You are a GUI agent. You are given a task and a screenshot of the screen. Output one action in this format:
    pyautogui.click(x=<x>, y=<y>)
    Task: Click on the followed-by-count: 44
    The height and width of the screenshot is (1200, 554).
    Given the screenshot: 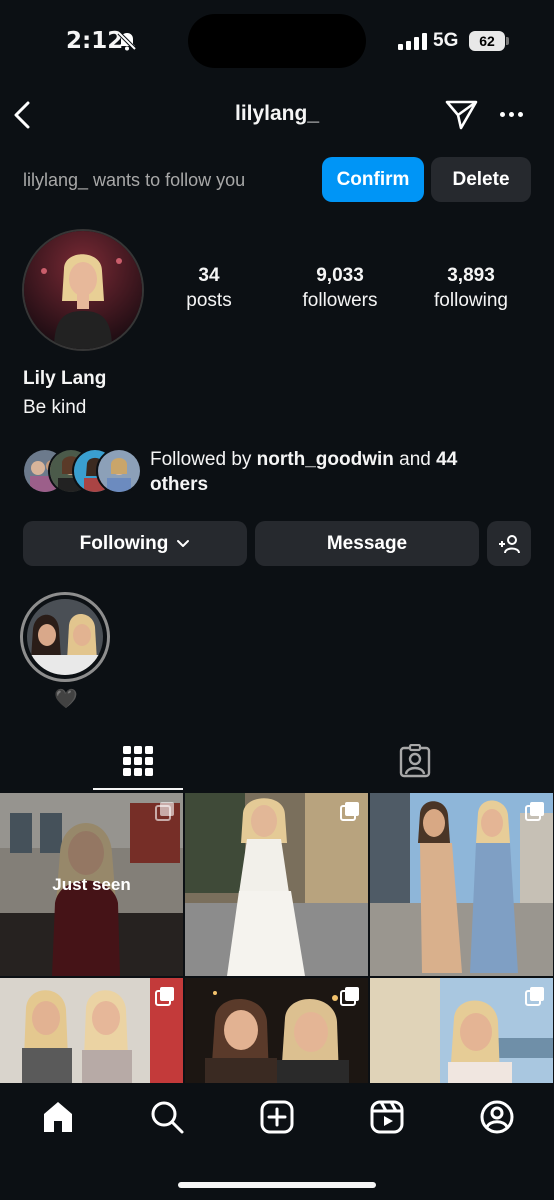 What is the action you would take?
    pyautogui.click(x=447, y=459)
    